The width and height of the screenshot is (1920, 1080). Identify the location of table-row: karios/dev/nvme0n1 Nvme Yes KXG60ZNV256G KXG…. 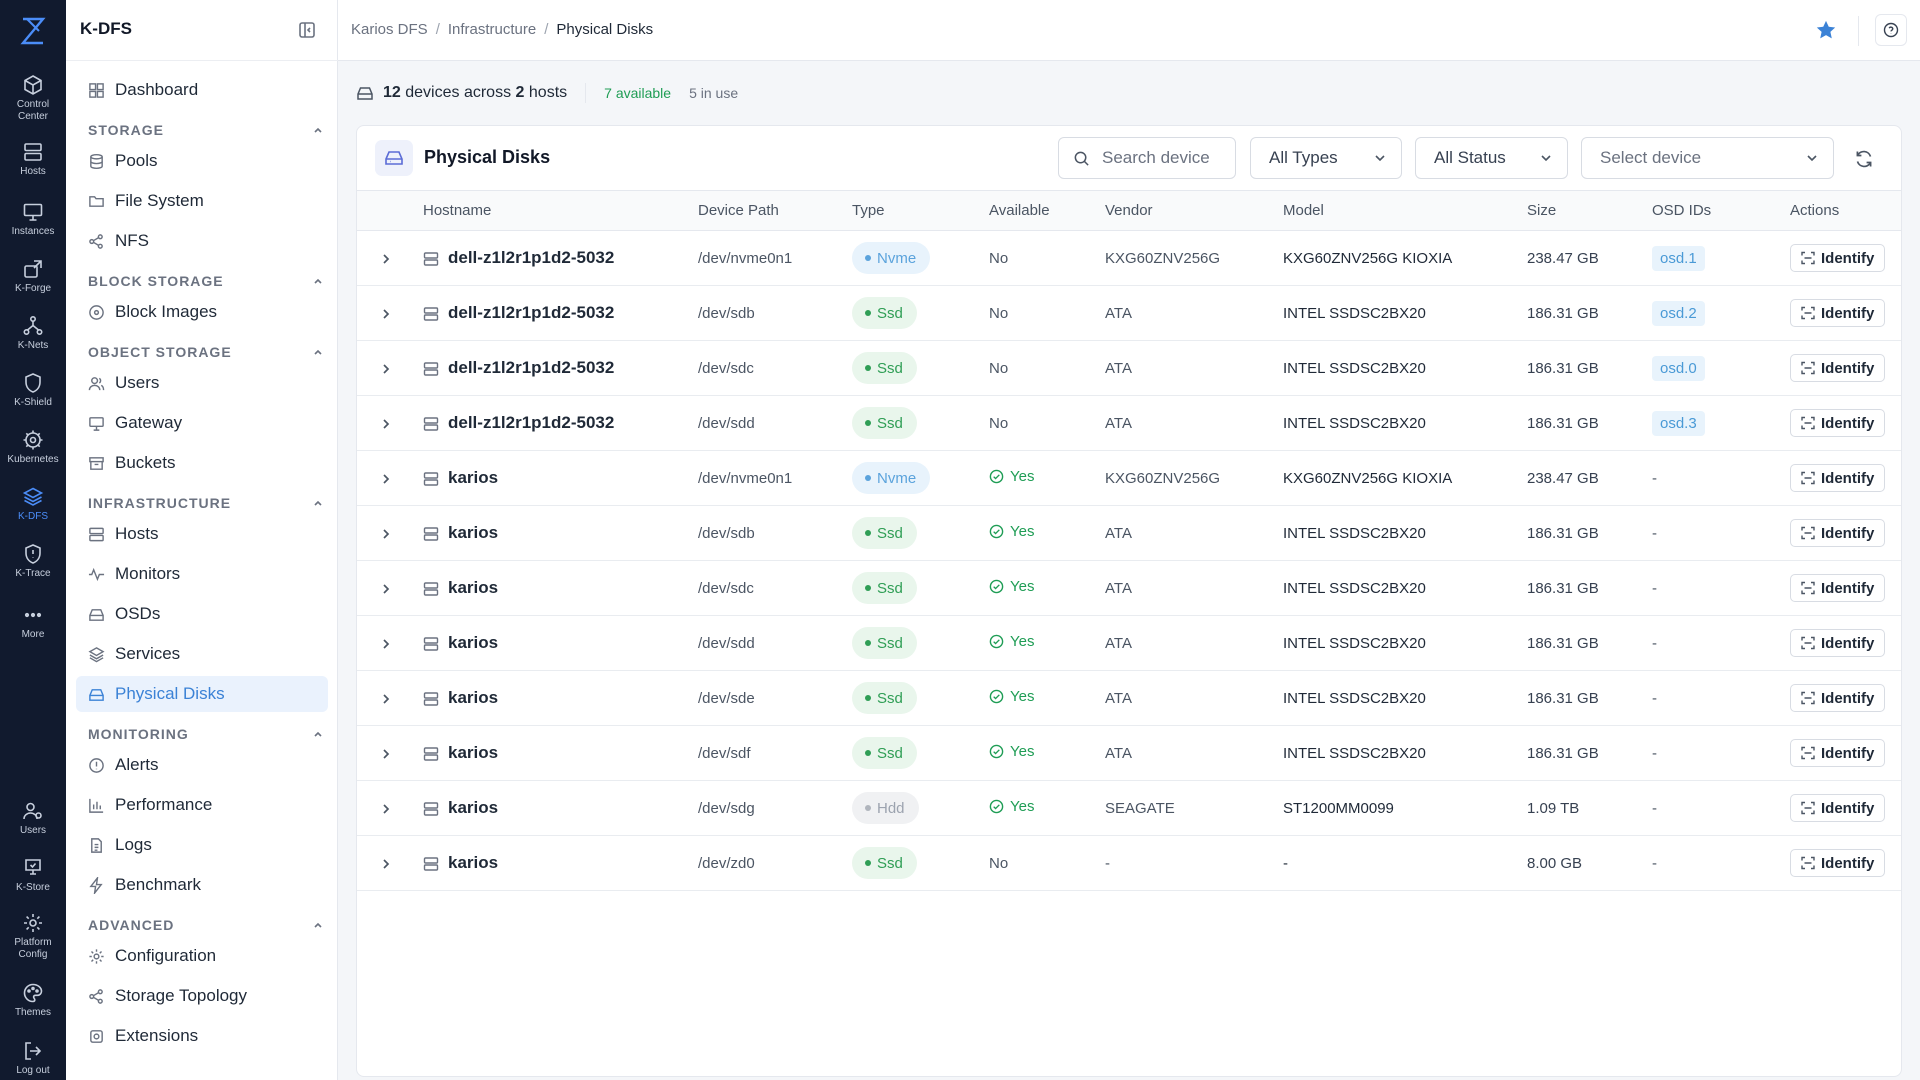
(1129, 478).